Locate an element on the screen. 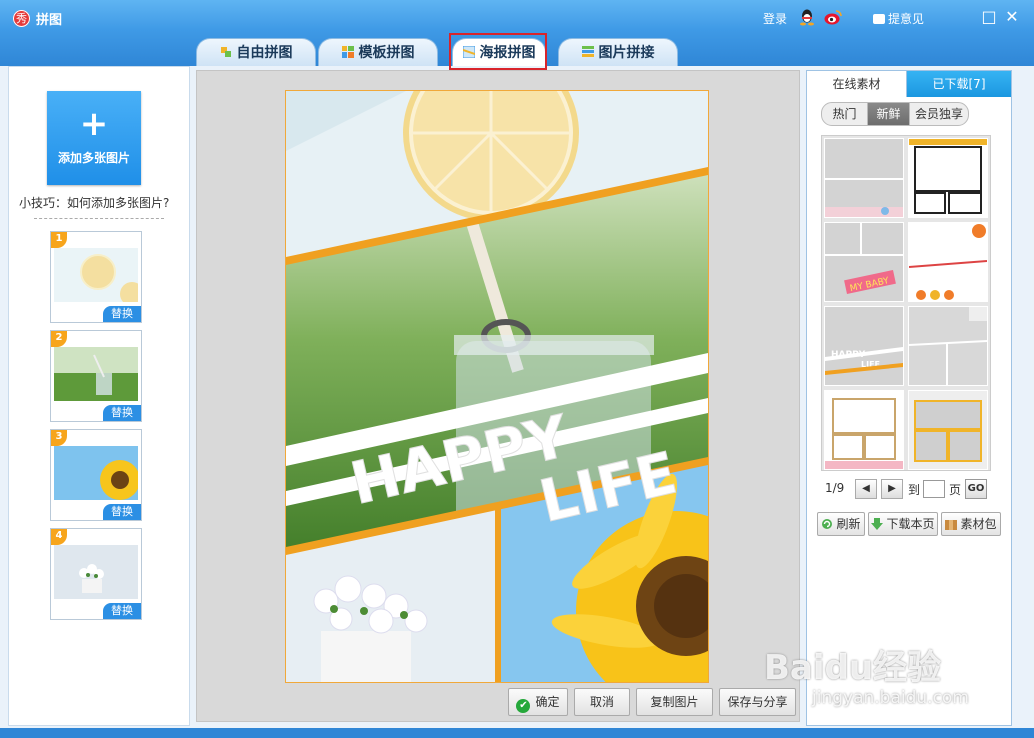 This screenshot has height=738, width=1034. stitch-icon is located at coordinates (587, 51).